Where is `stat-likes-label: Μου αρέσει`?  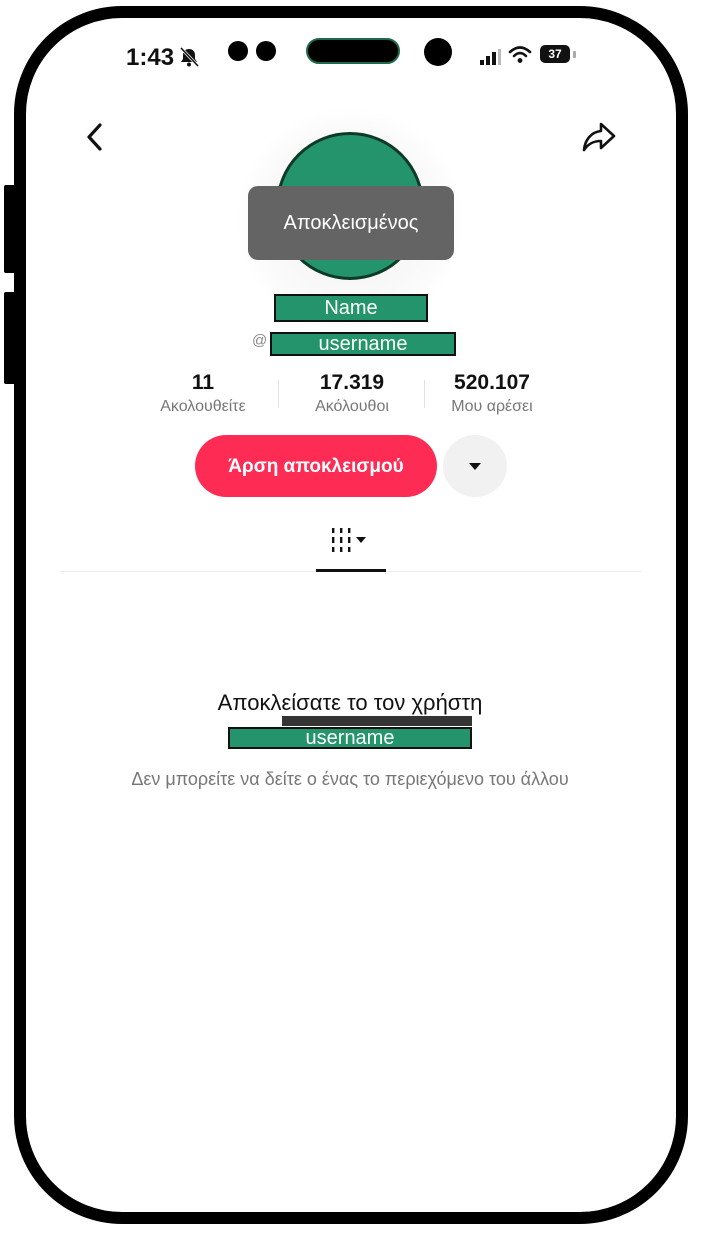 stat-likes-label: Μου αρέσει is located at coordinates (492, 406).